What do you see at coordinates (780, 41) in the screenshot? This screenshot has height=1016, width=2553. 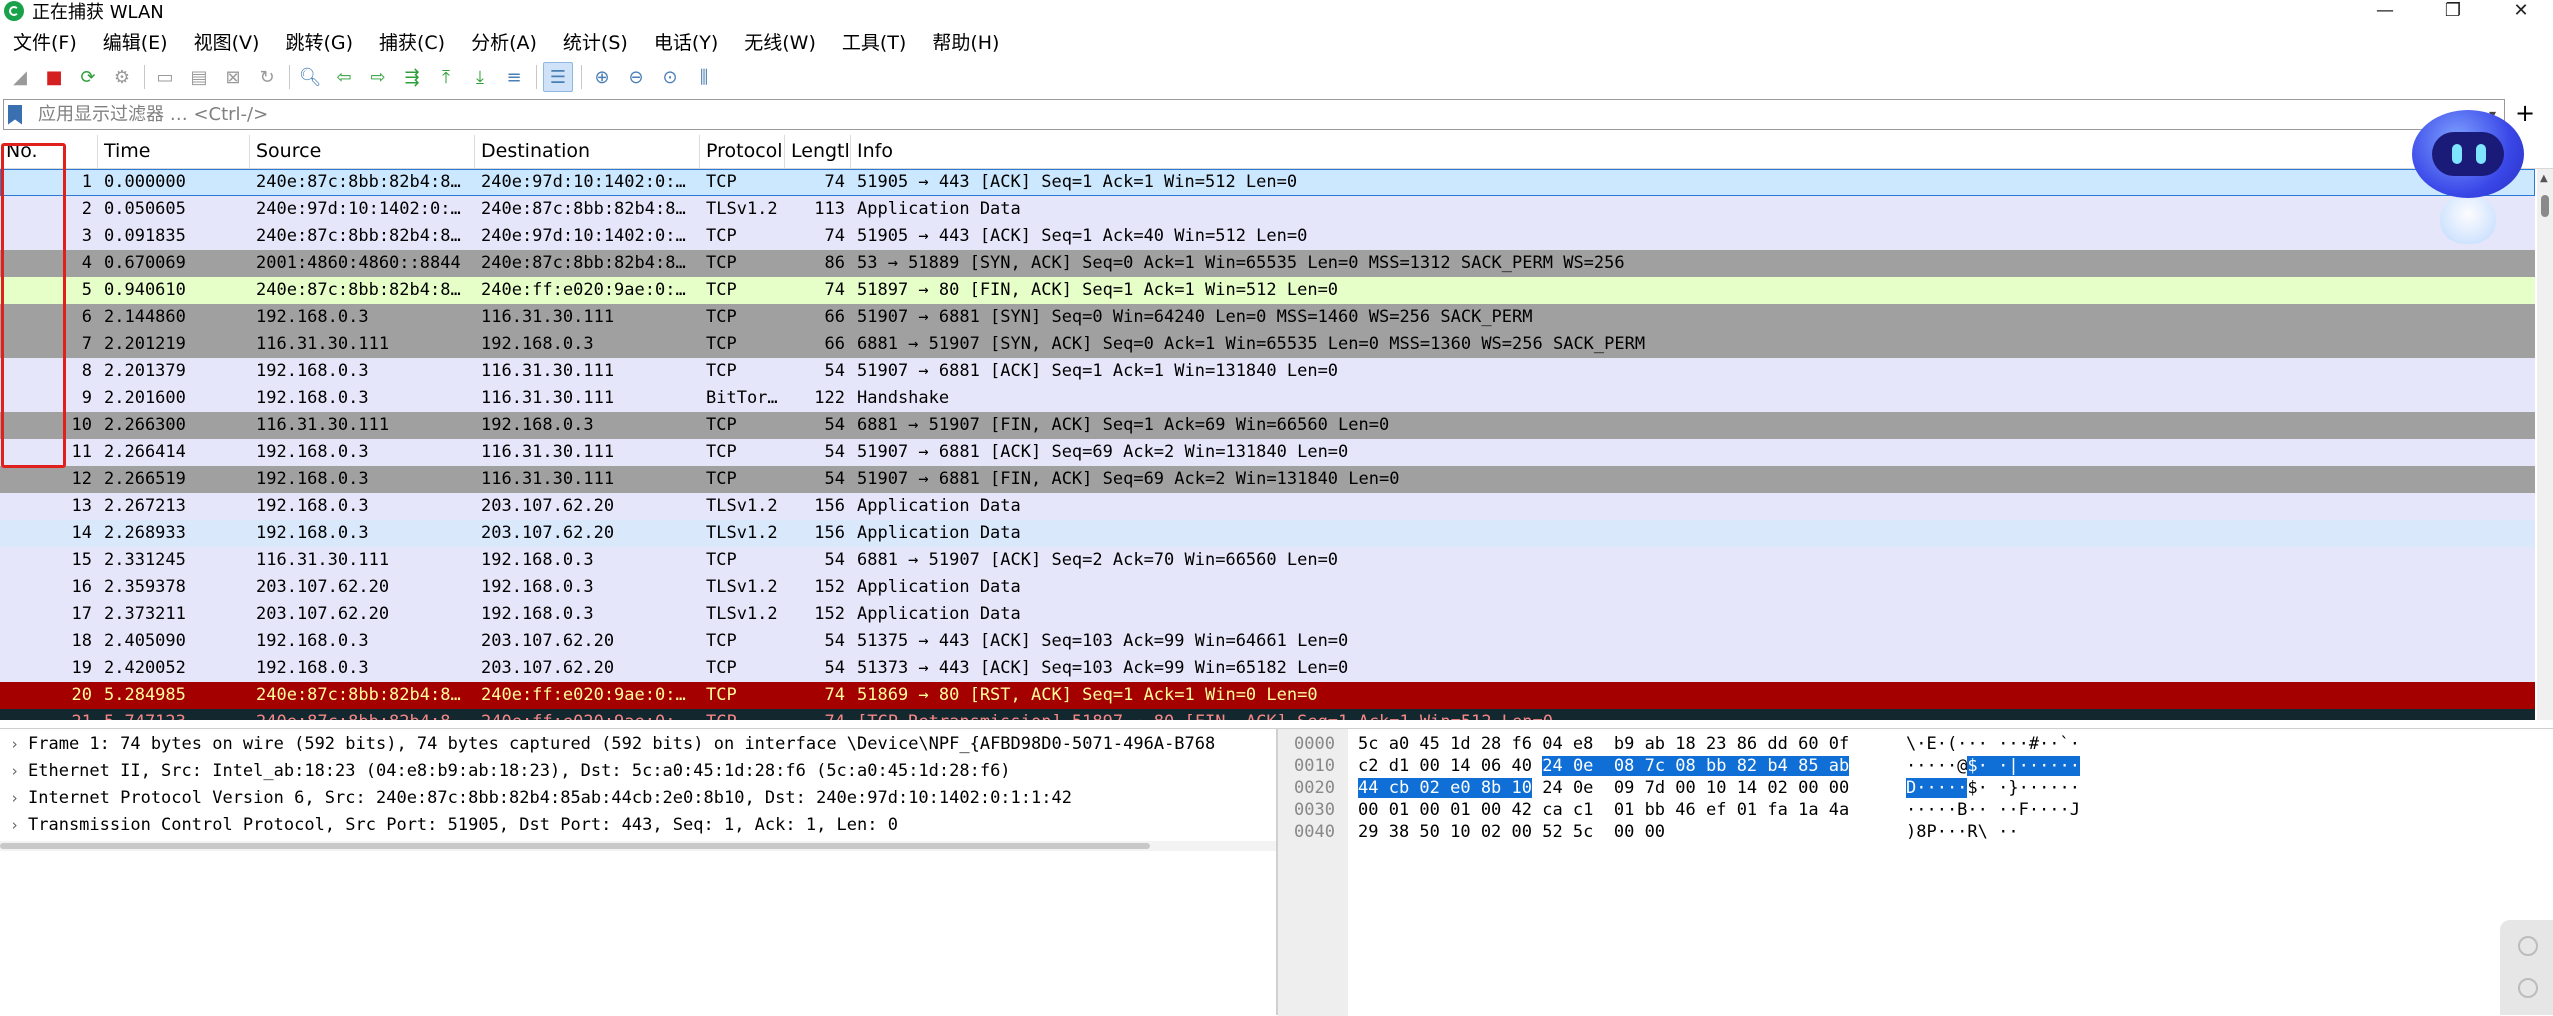 I see `menu-item-8: 无线(W)` at bounding box center [780, 41].